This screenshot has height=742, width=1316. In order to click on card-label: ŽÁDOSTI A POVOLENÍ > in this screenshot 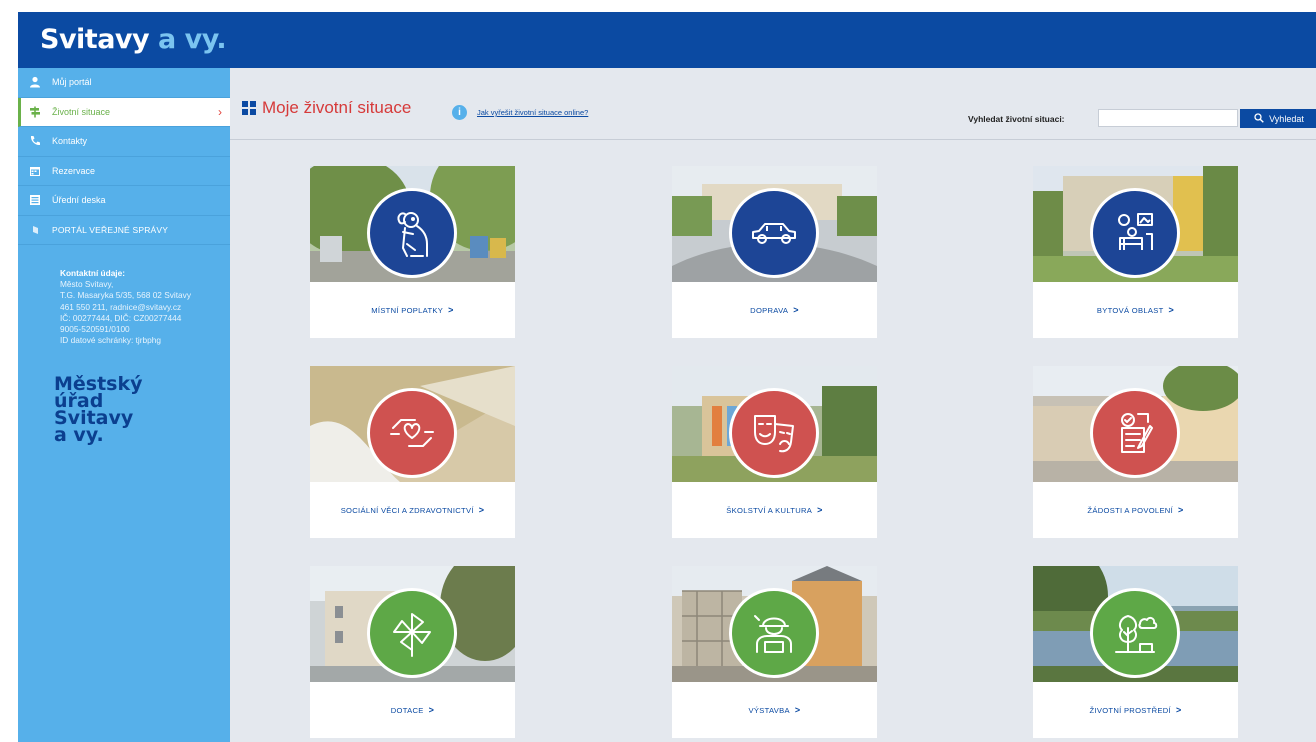, I will do `click(1135, 510)`.